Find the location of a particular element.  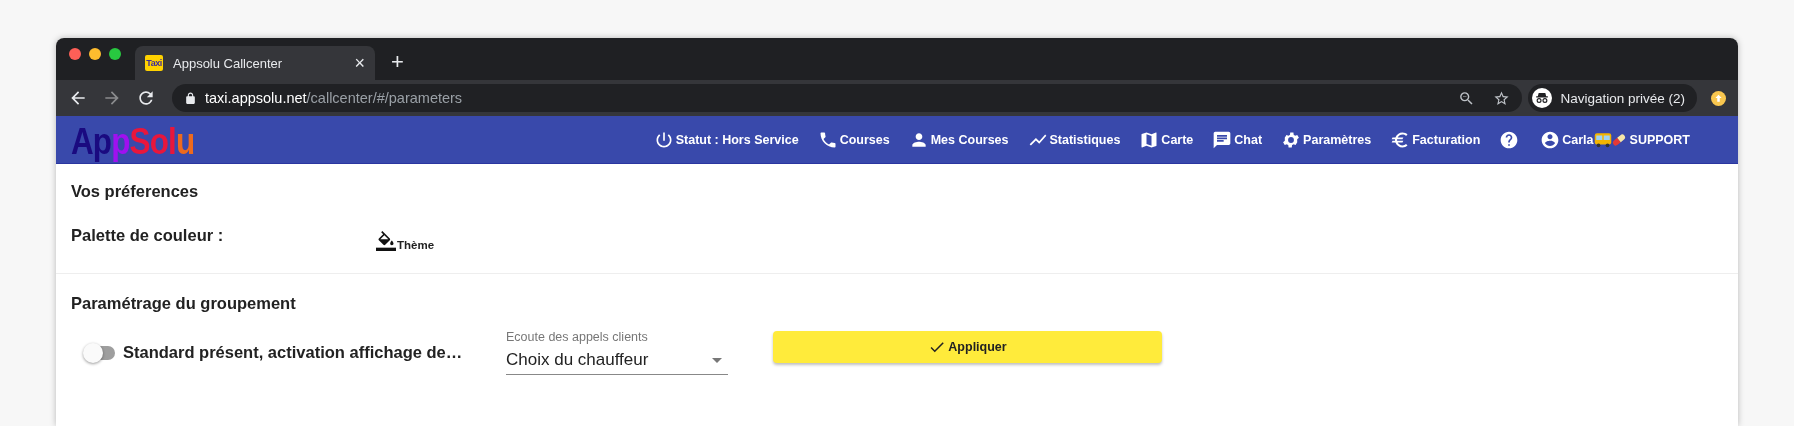

section-title: Vos préferences is located at coordinates (135, 191).